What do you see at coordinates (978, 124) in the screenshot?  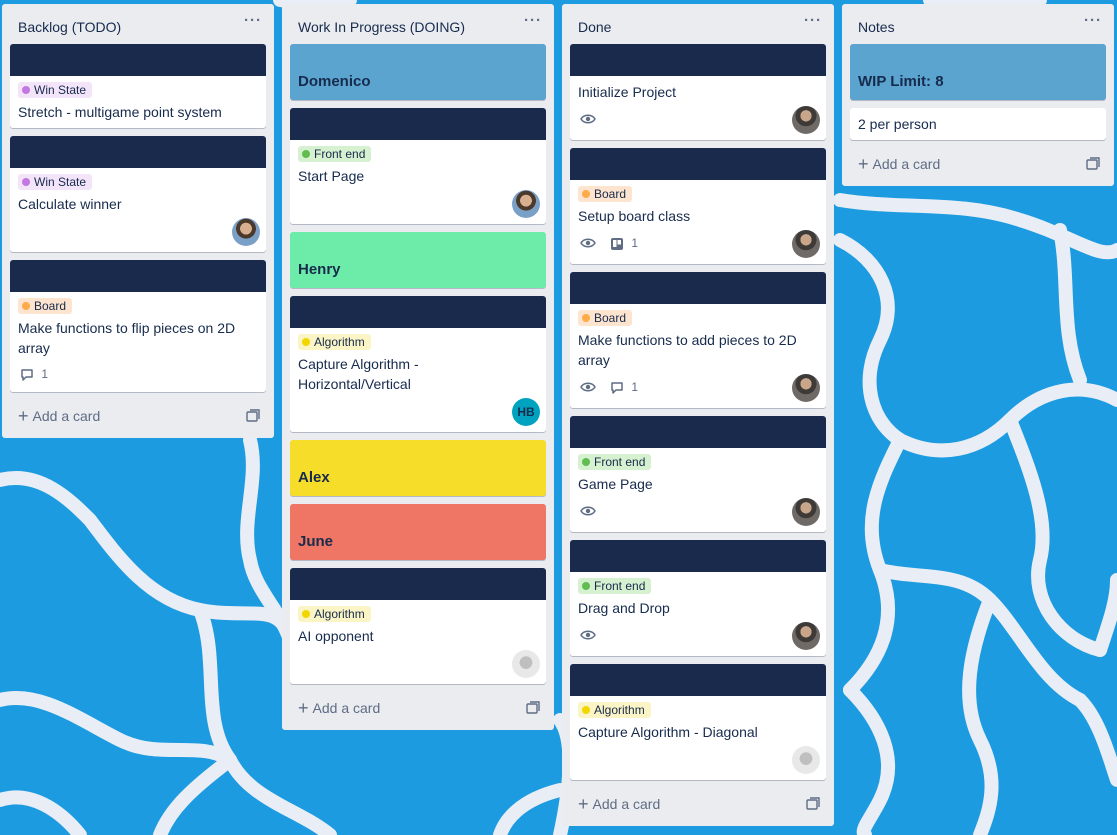 I see `card: 2 per person` at bounding box center [978, 124].